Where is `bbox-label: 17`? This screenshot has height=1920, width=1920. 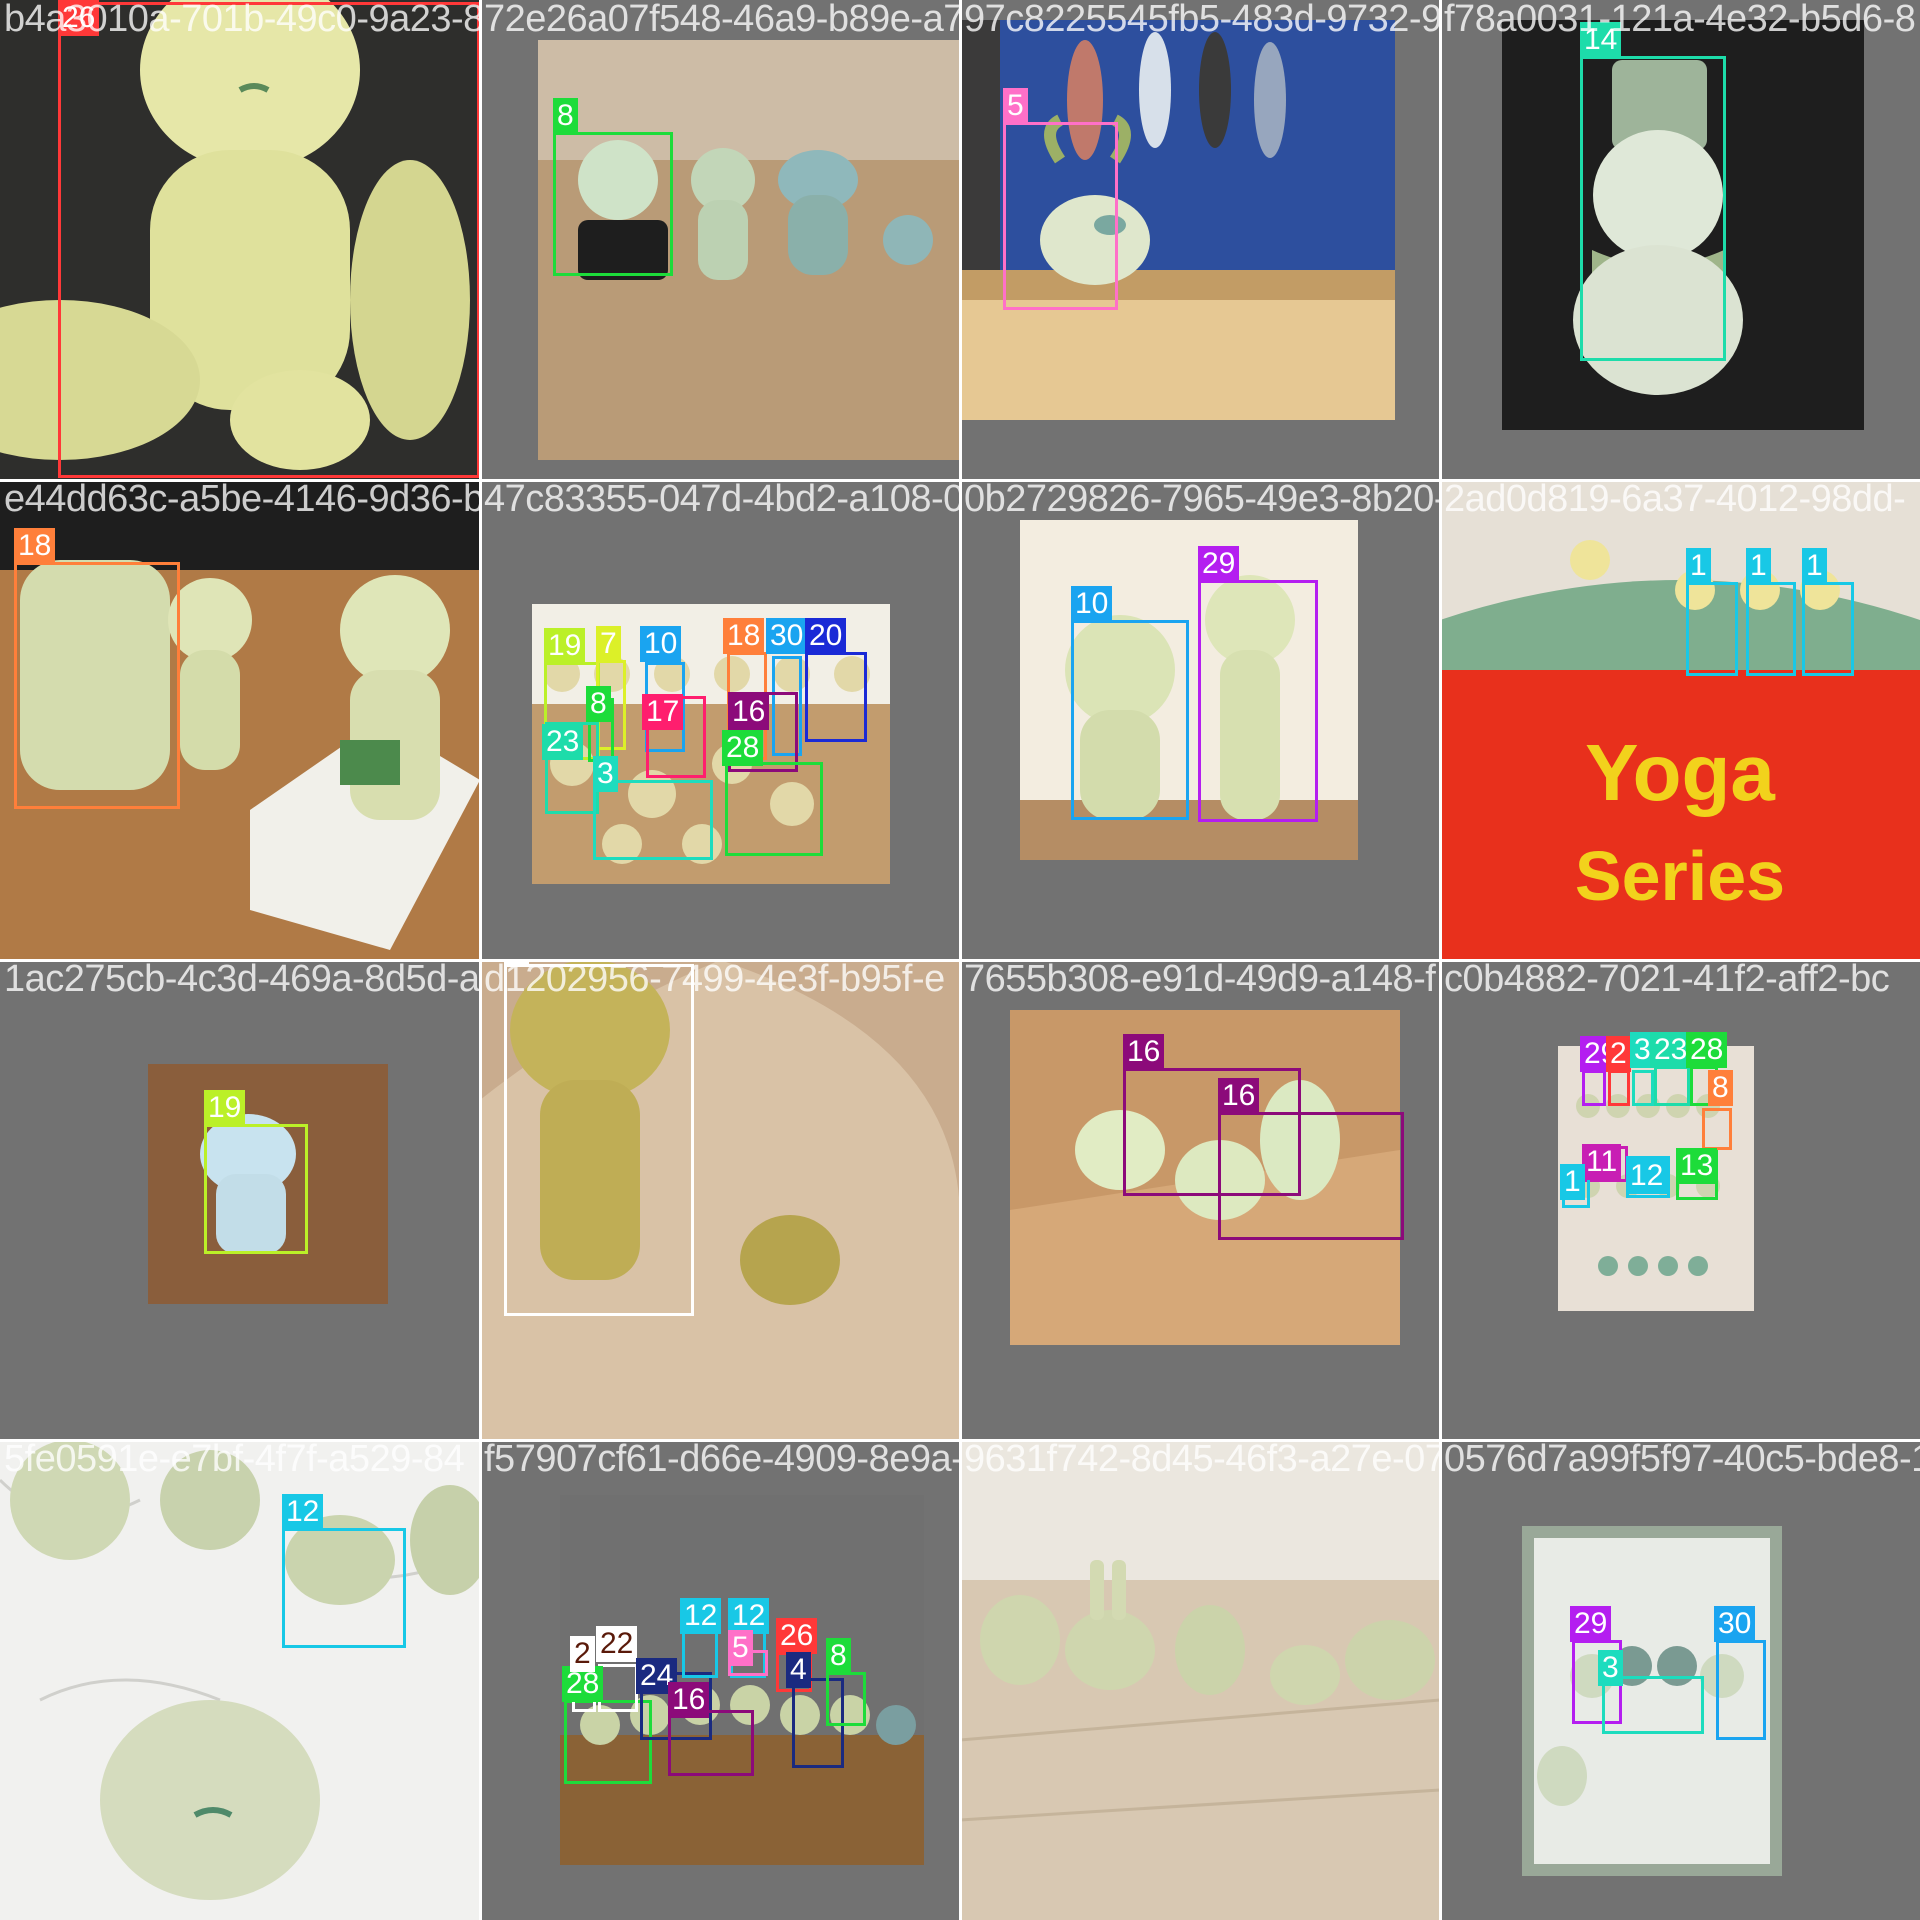 bbox-label: 17 is located at coordinates (663, 712).